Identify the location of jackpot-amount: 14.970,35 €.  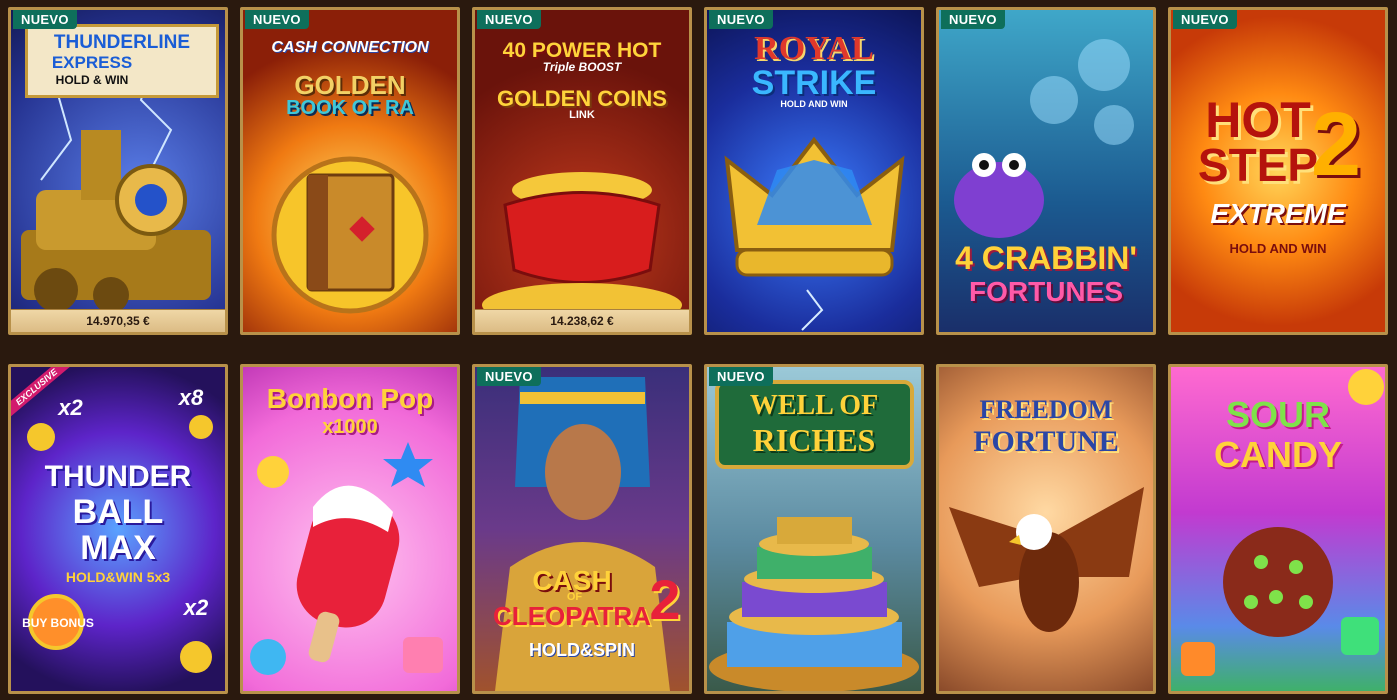
(118, 320).